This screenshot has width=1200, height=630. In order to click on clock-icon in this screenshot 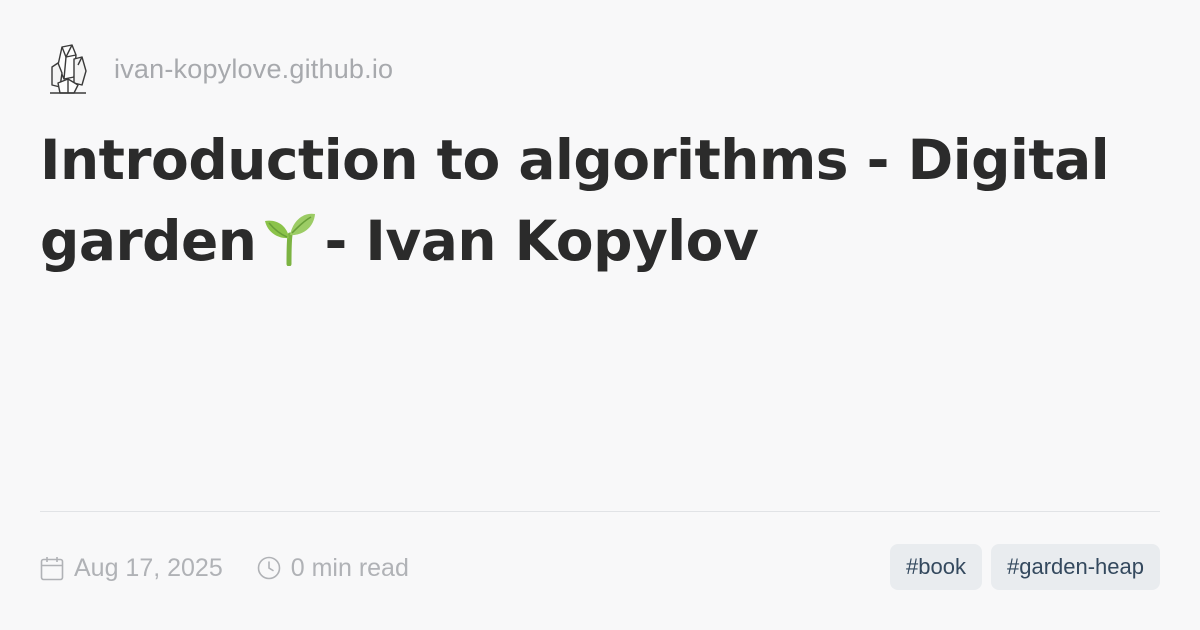, I will do `click(269, 568)`.